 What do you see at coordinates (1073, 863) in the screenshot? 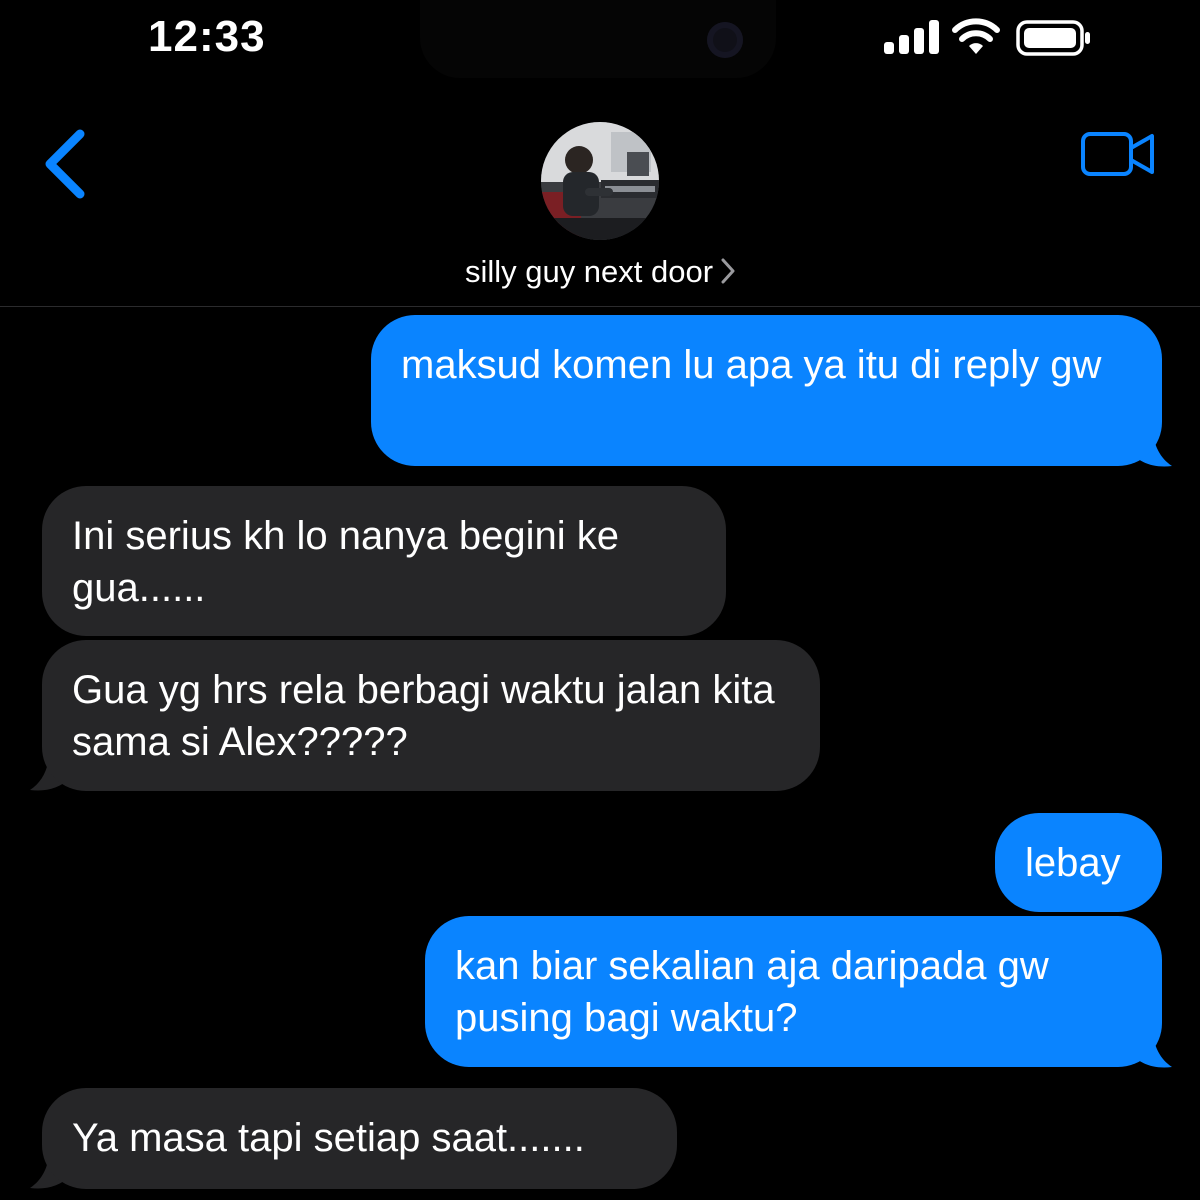
I see `message-text: lebay` at bounding box center [1073, 863].